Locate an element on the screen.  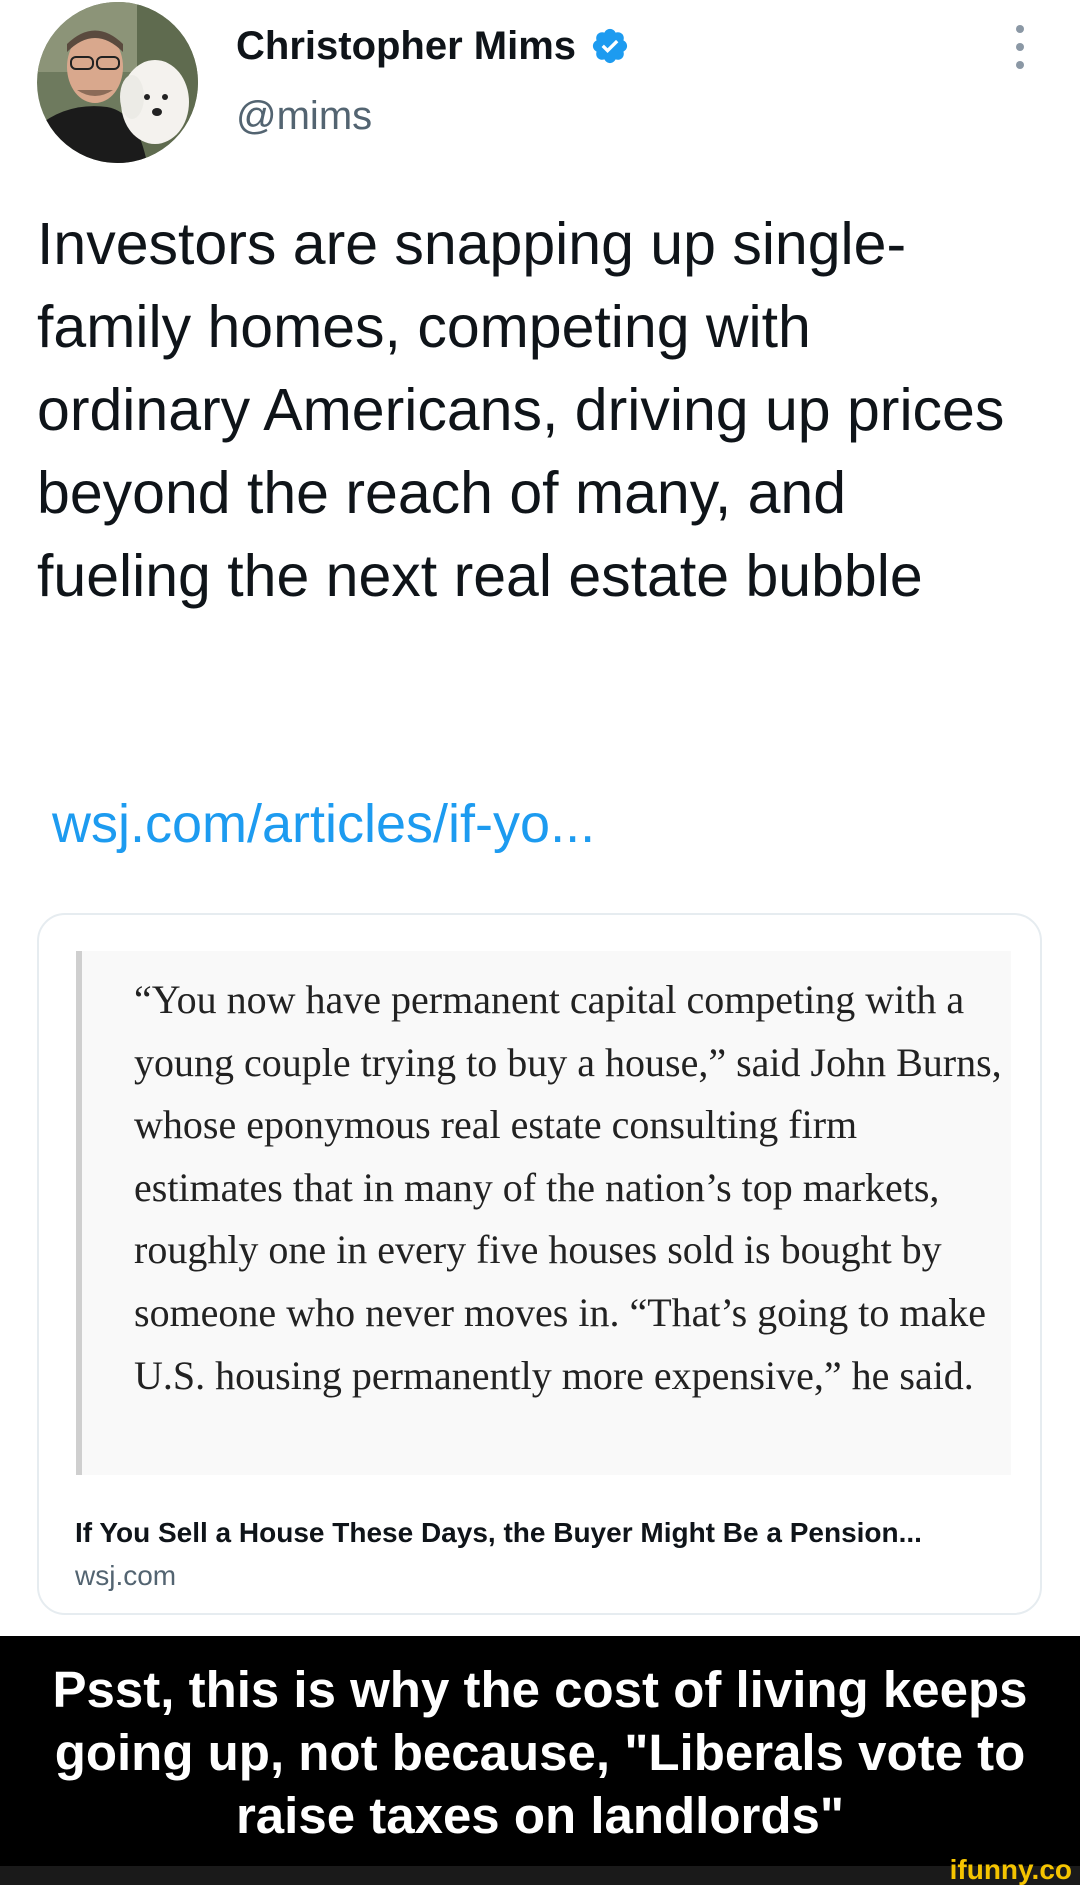
author-name: Christopher Mims is located at coordinates (406, 46).